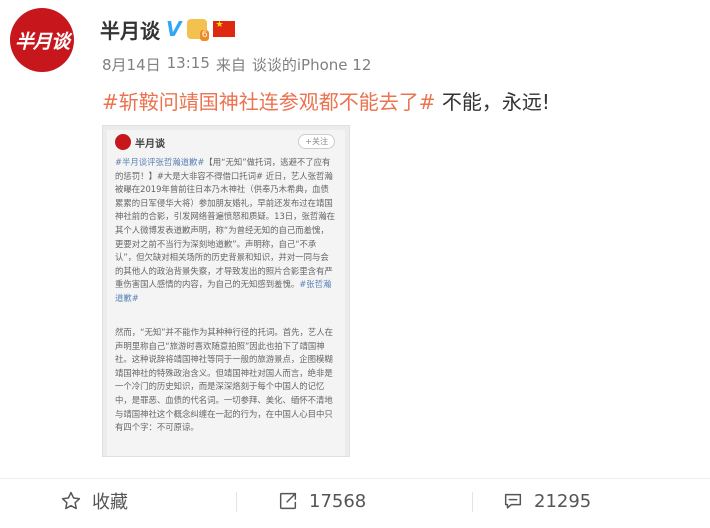 This screenshot has height=528, width=710. Describe the element at coordinates (492, 102) in the screenshot. I see `post-body: 不能，永远!` at that location.